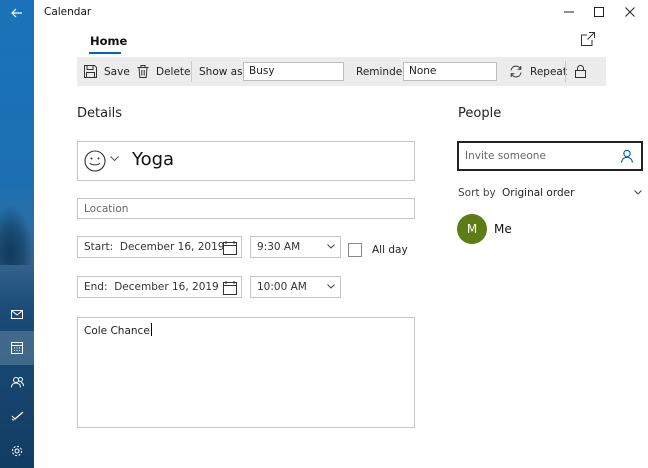  I want to click on nav-calendar-button, so click(17, 348).